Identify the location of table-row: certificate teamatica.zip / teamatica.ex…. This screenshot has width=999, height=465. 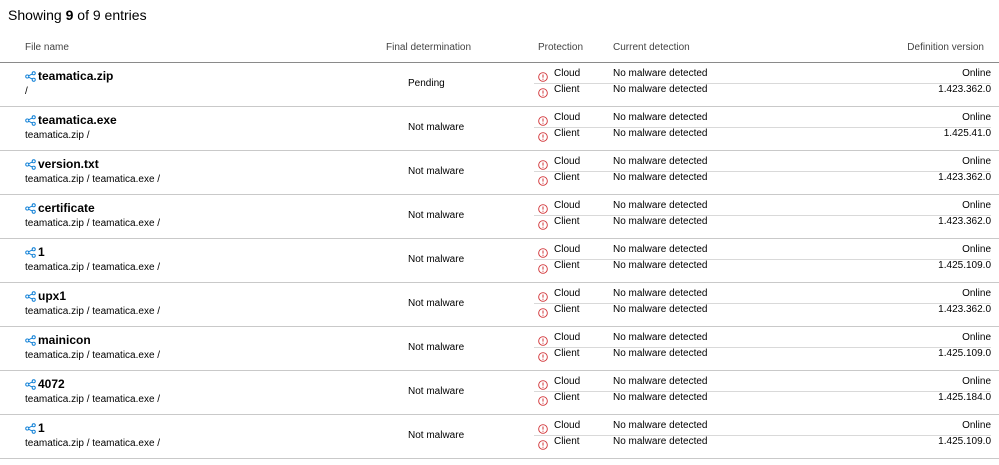
(499, 217).